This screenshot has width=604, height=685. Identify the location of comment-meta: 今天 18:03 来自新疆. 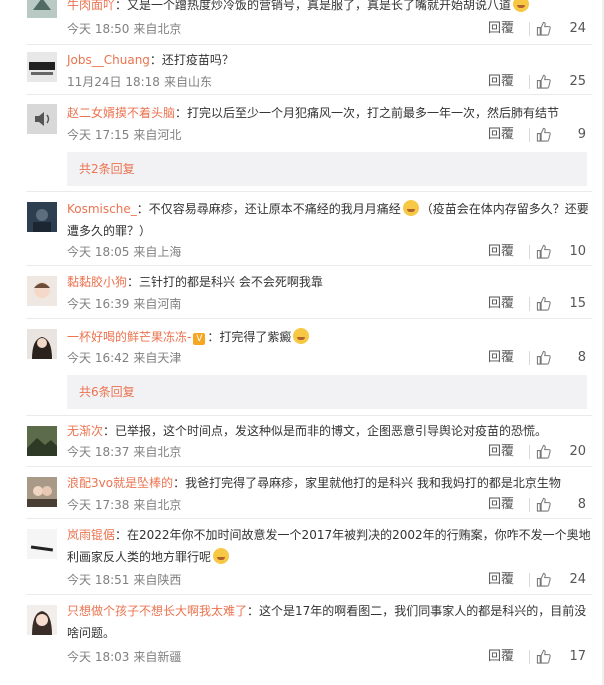
(124, 657).